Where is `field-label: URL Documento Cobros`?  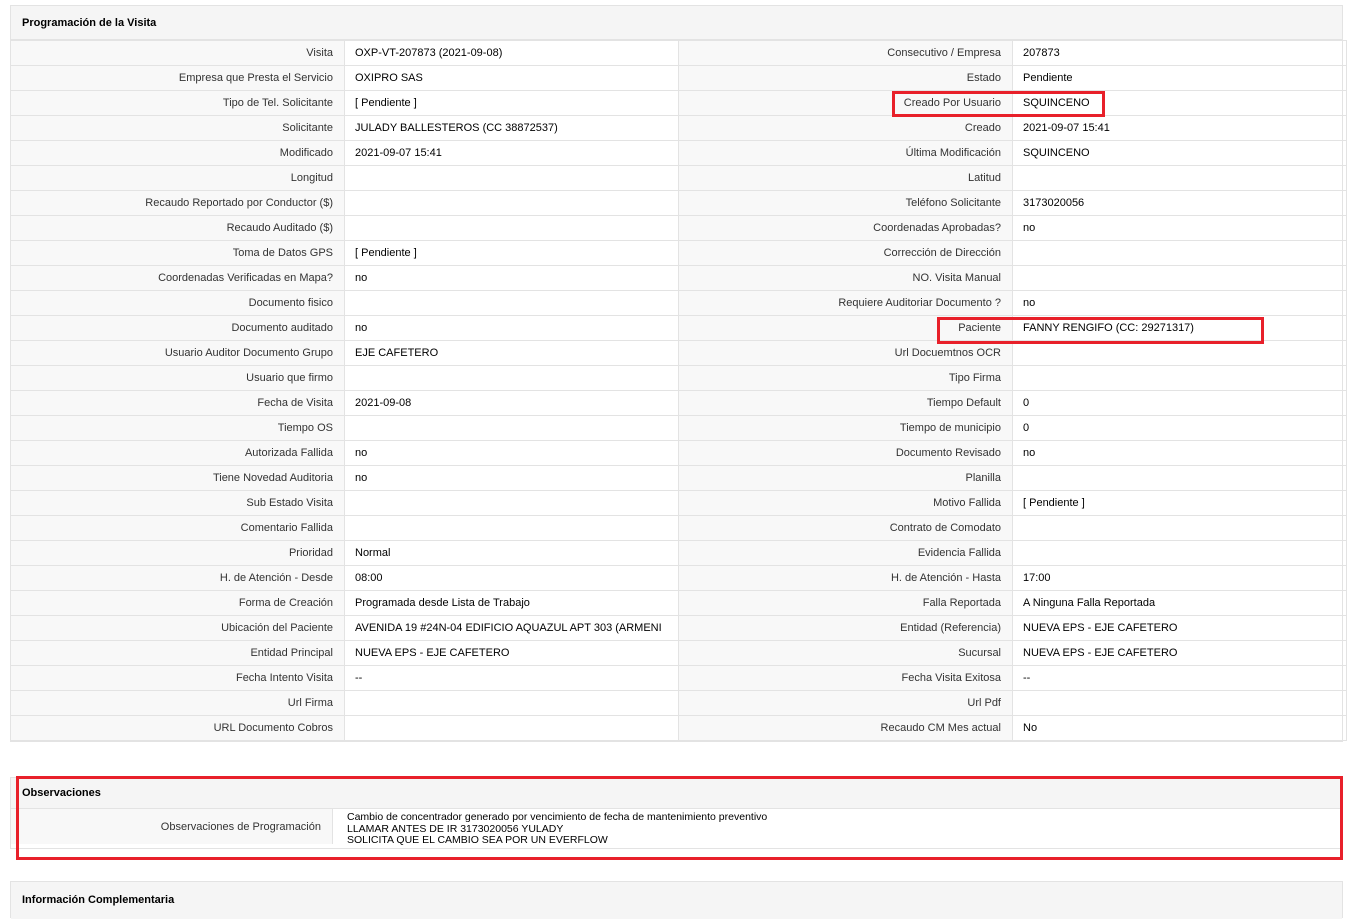
field-label: URL Documento Cobros is located at coordinates (177, 728).